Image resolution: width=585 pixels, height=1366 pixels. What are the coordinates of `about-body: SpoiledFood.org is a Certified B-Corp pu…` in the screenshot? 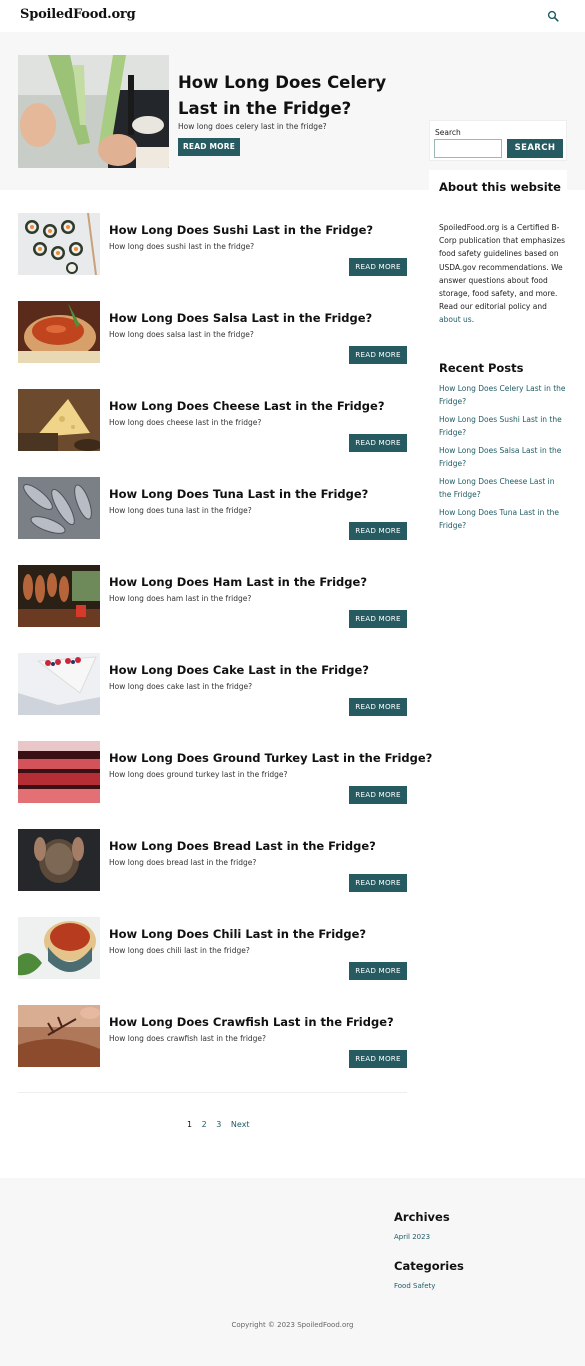 It's located at (502, 267).